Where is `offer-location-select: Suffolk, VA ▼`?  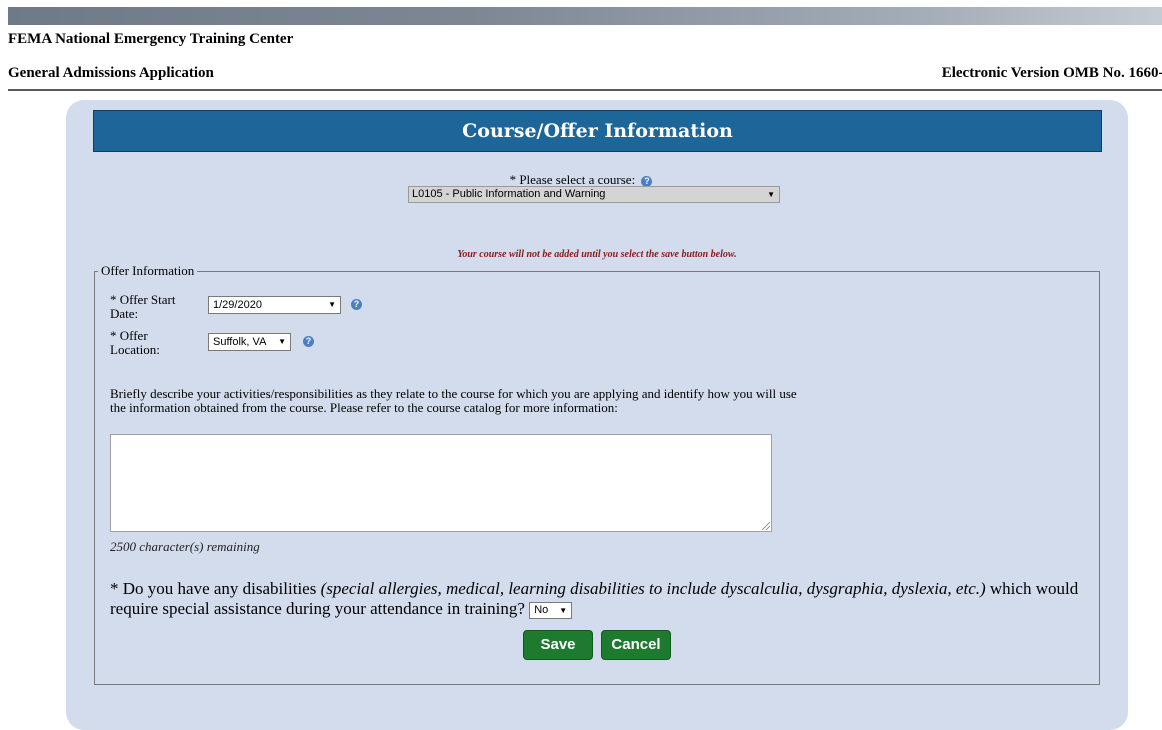 offer-location-select: Suffolk, VA ▼ is located at coordinates (249, 342).